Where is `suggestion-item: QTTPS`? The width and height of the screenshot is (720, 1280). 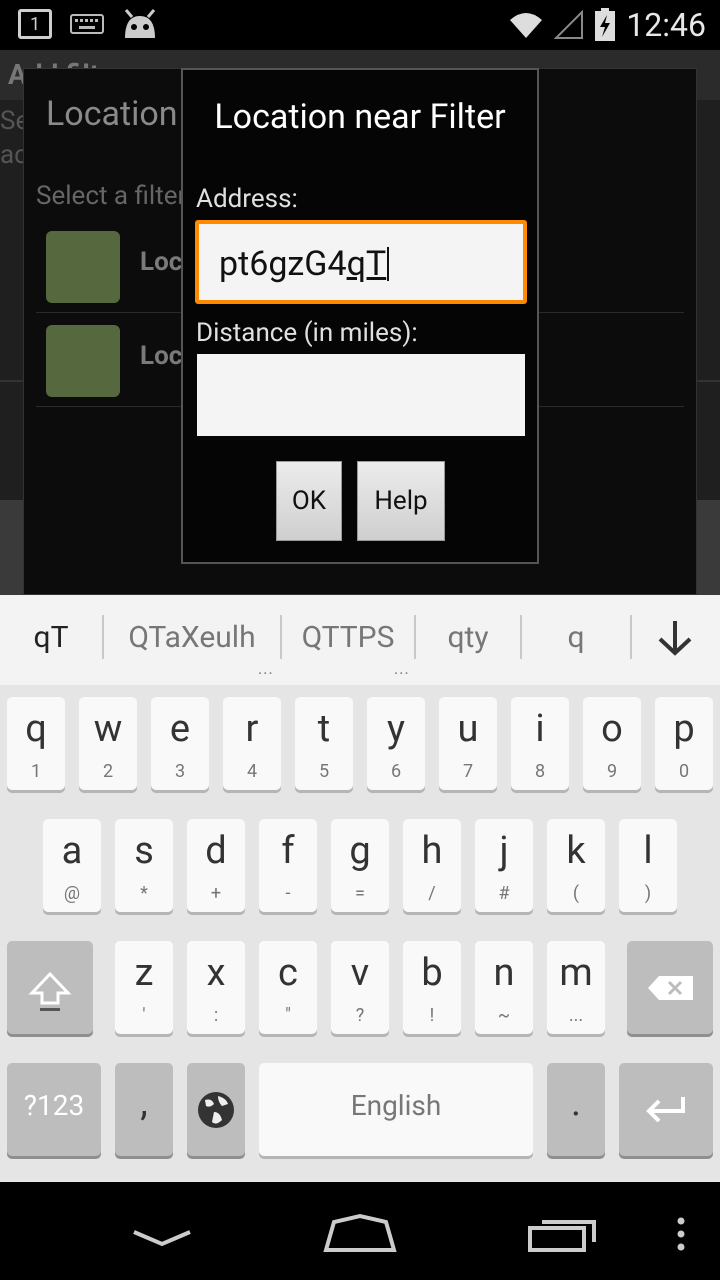 suggestion-item: QTTPS is located at coordinates (348, 637).